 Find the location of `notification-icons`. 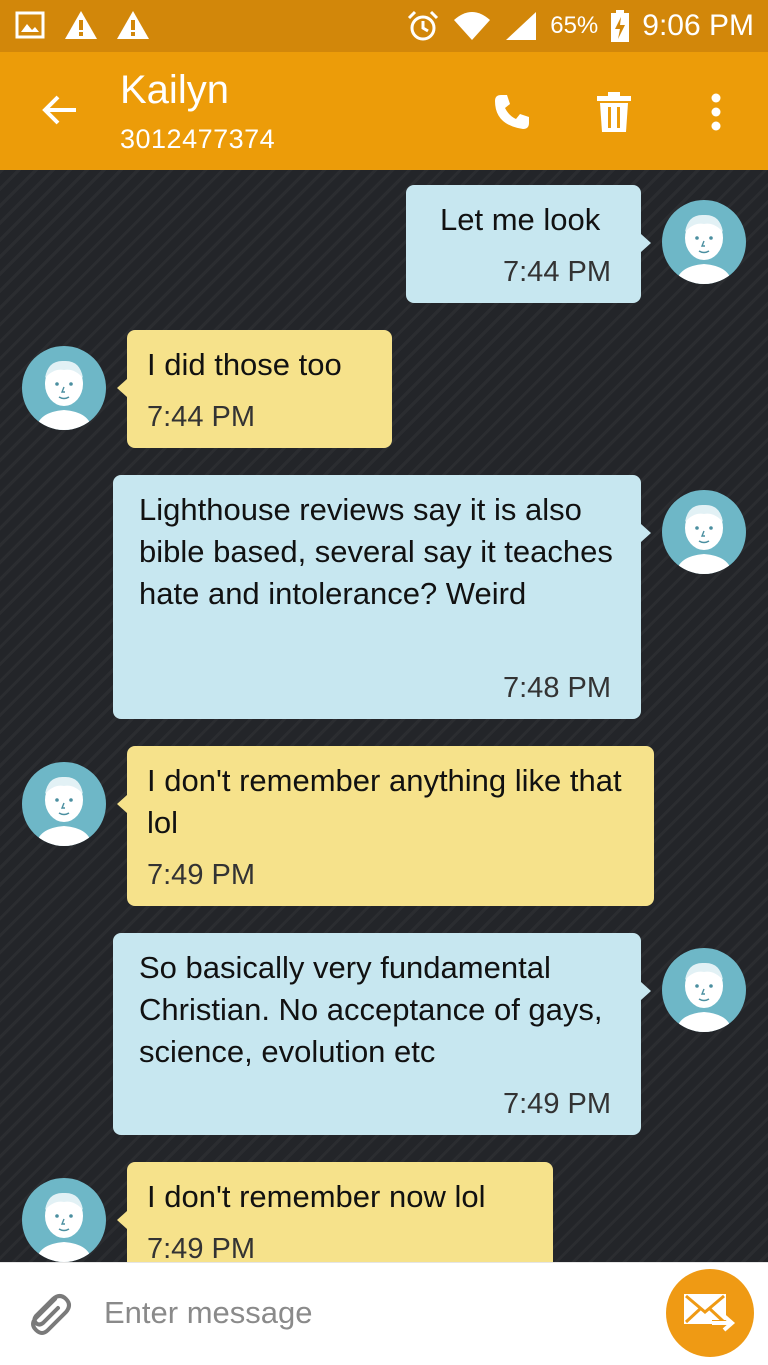

notification-icons is located at coordinates (82, 25).